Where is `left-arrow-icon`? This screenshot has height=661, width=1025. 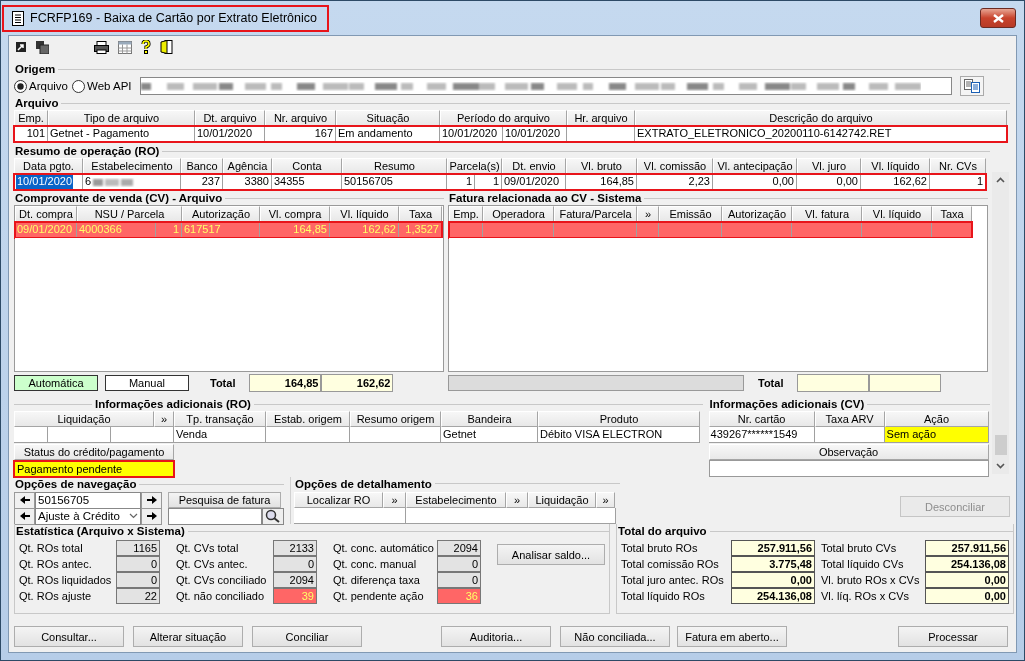 left-arrow-icon is located at coordinates (24, 516).